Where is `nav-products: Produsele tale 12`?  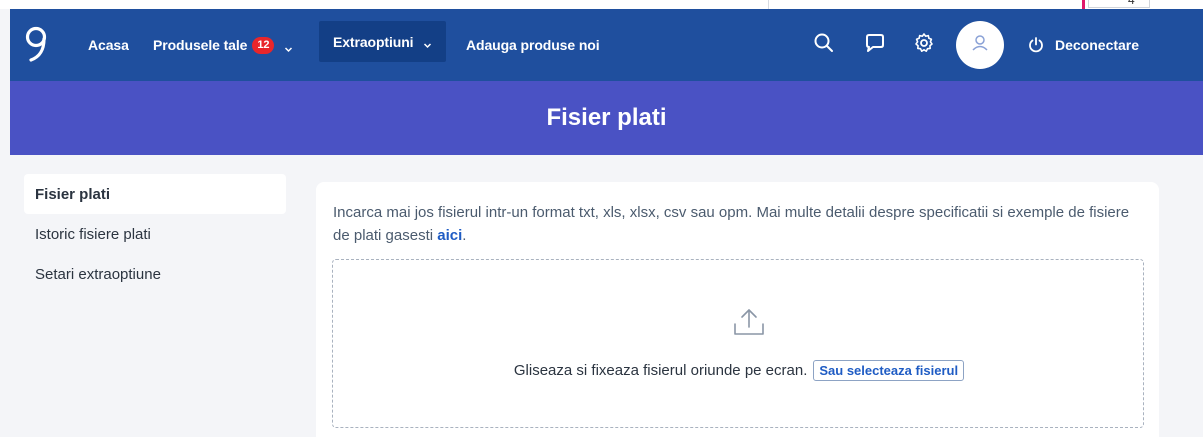
nav-products: Produsele tale 12 is located at coordinates (223, 45).